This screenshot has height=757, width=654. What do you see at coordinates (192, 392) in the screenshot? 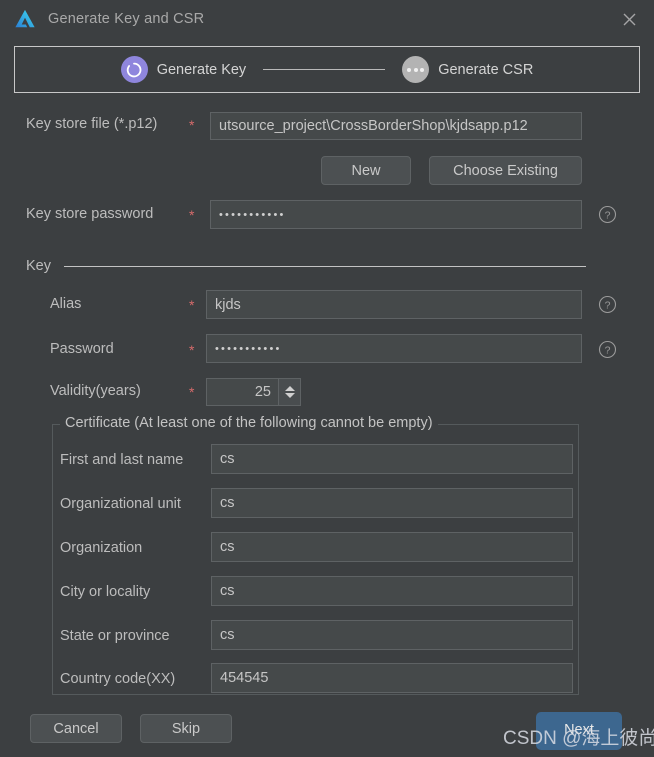
I see `validity-required-marker: *` at bounding box center [192, 392].